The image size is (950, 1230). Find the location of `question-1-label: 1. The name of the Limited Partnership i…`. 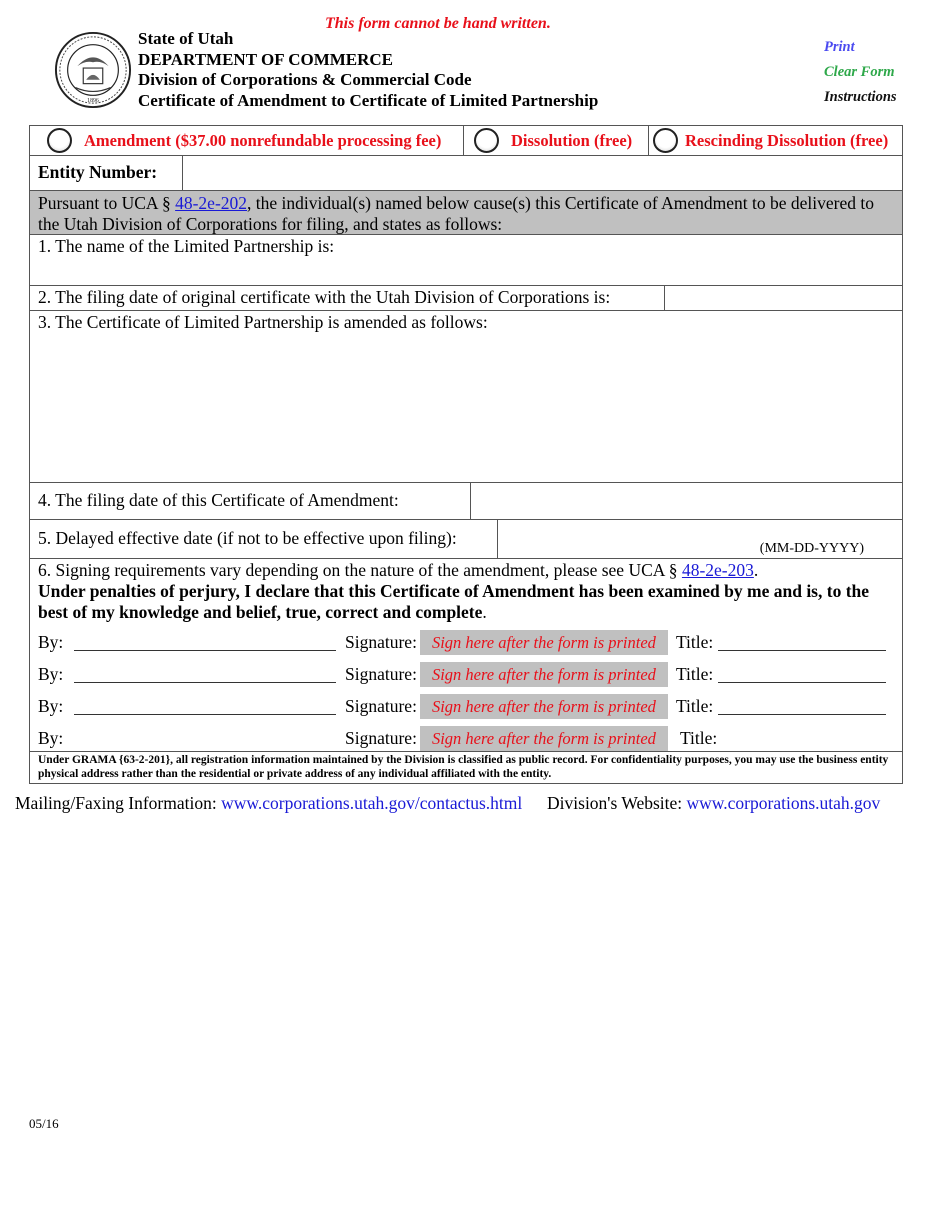

question-1-label: 1. The name of the Limited Partnership i… is located at coordinates (186, 246).